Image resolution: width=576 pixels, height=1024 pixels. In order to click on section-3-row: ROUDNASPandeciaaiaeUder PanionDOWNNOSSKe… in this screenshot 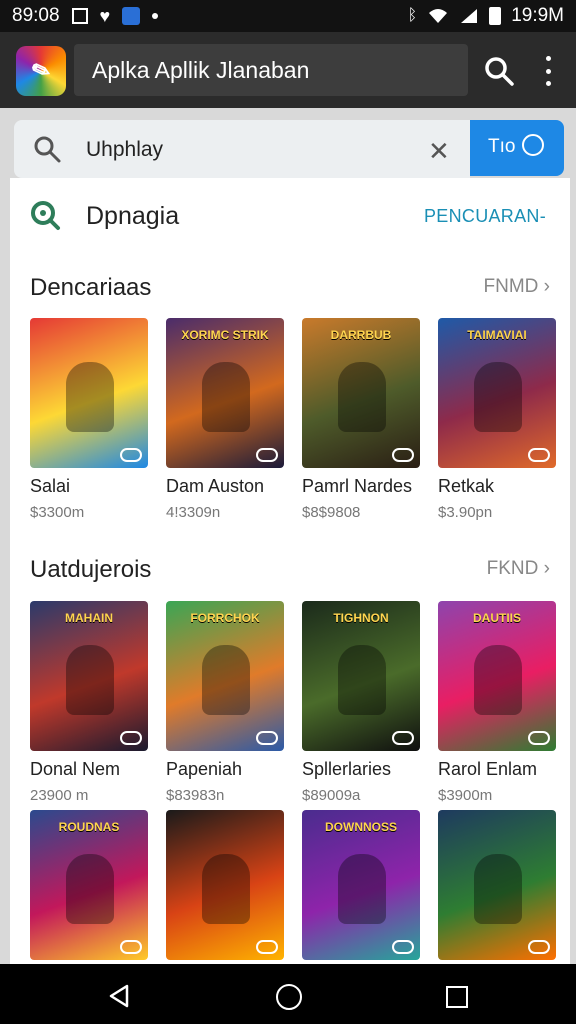, I will do `click(300, 887)`.